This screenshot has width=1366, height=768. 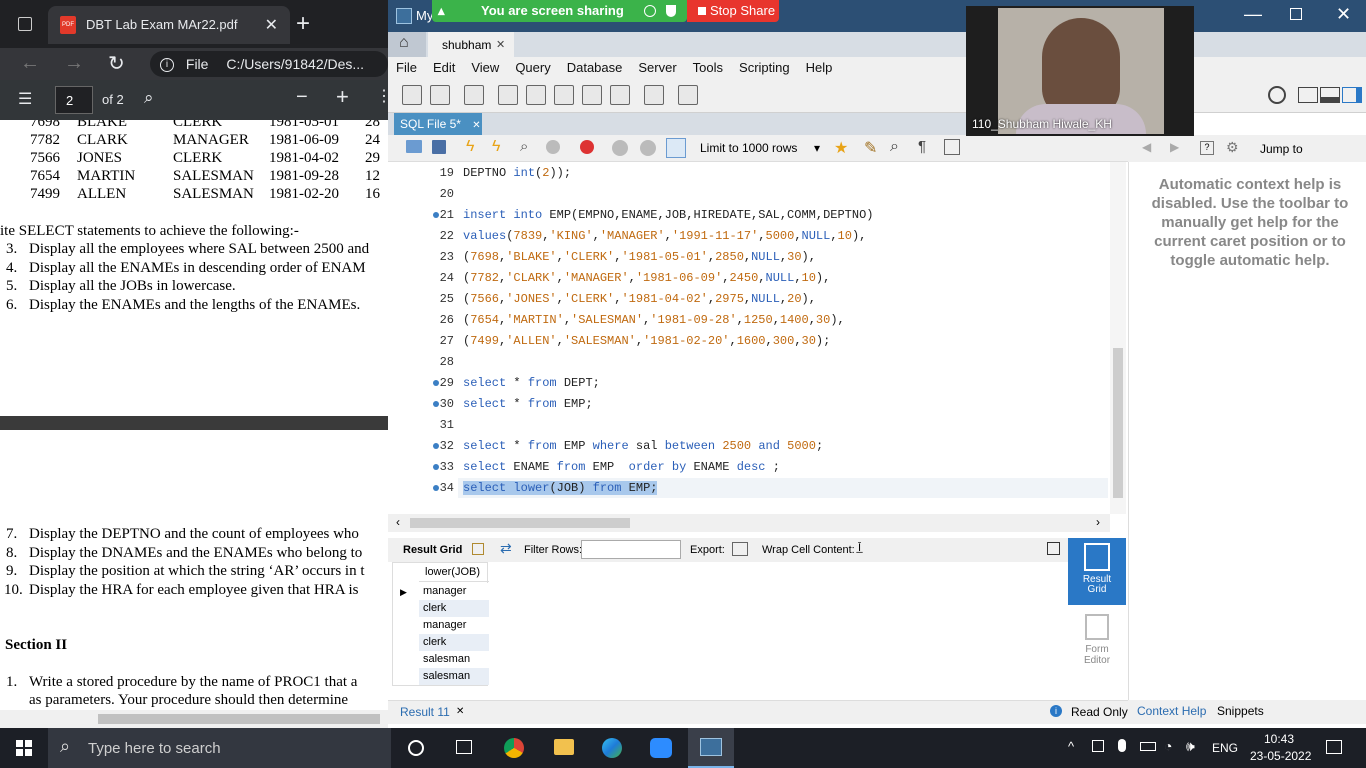 I want to click on toggle-panel-icon, so click(x=1053, y=548).